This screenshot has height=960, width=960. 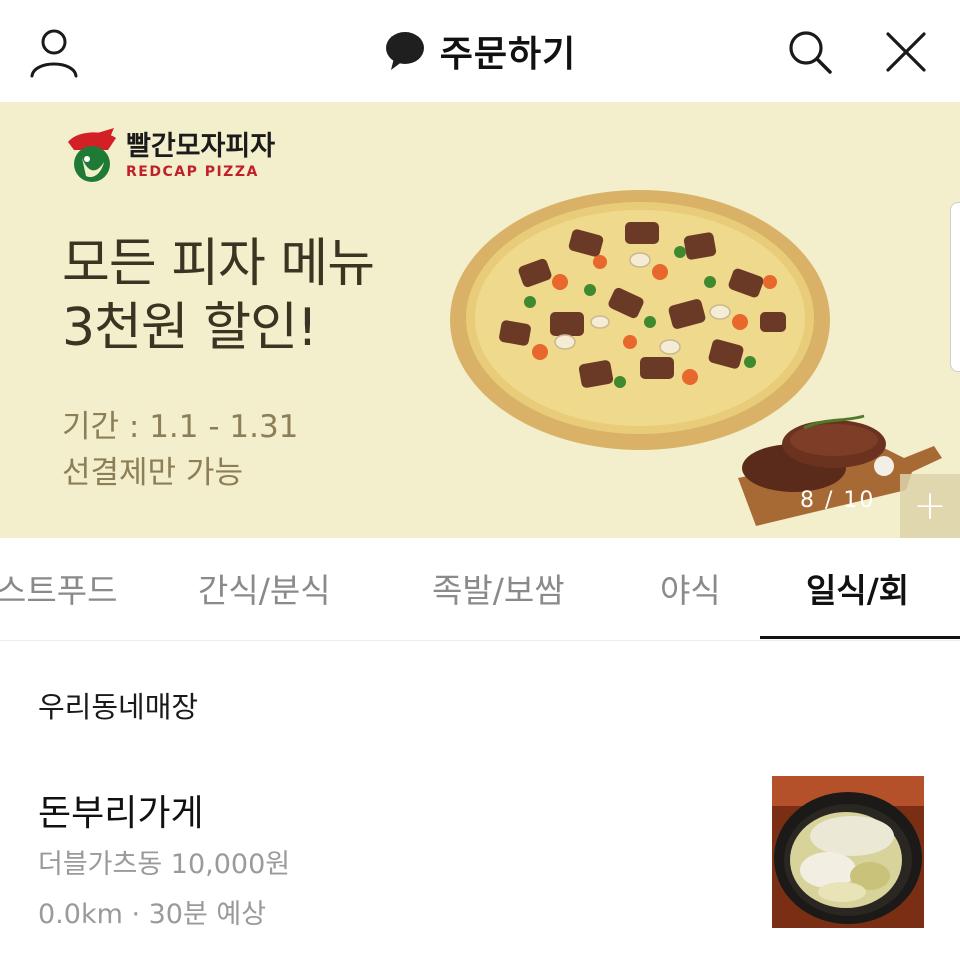 I want to click on tab-jokbal-bossam: 족발/보쌈, so click(x=498, y=588).